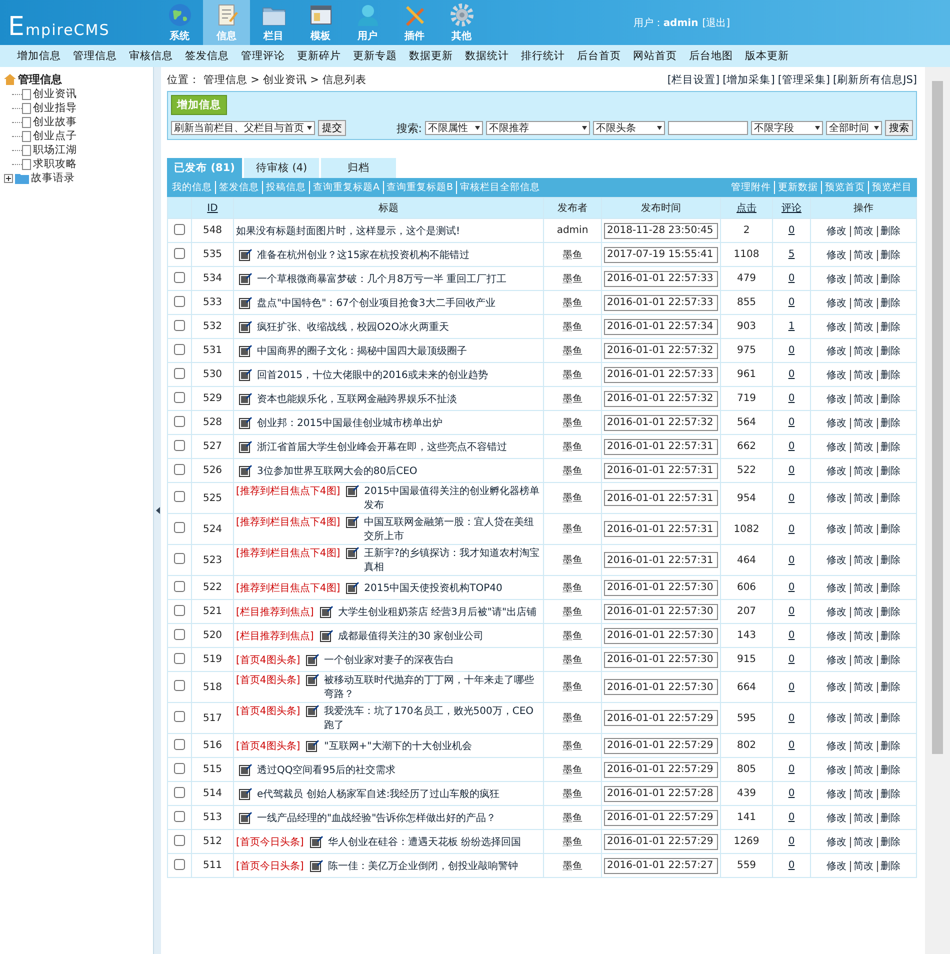 Image resolution: width=950 pixels, height=954 pixels. What do you see at coordinates (661, 230) in the screenshot?
I see `time-field: 2018-11-28 23:50:45` at bounding box center [661, 230].